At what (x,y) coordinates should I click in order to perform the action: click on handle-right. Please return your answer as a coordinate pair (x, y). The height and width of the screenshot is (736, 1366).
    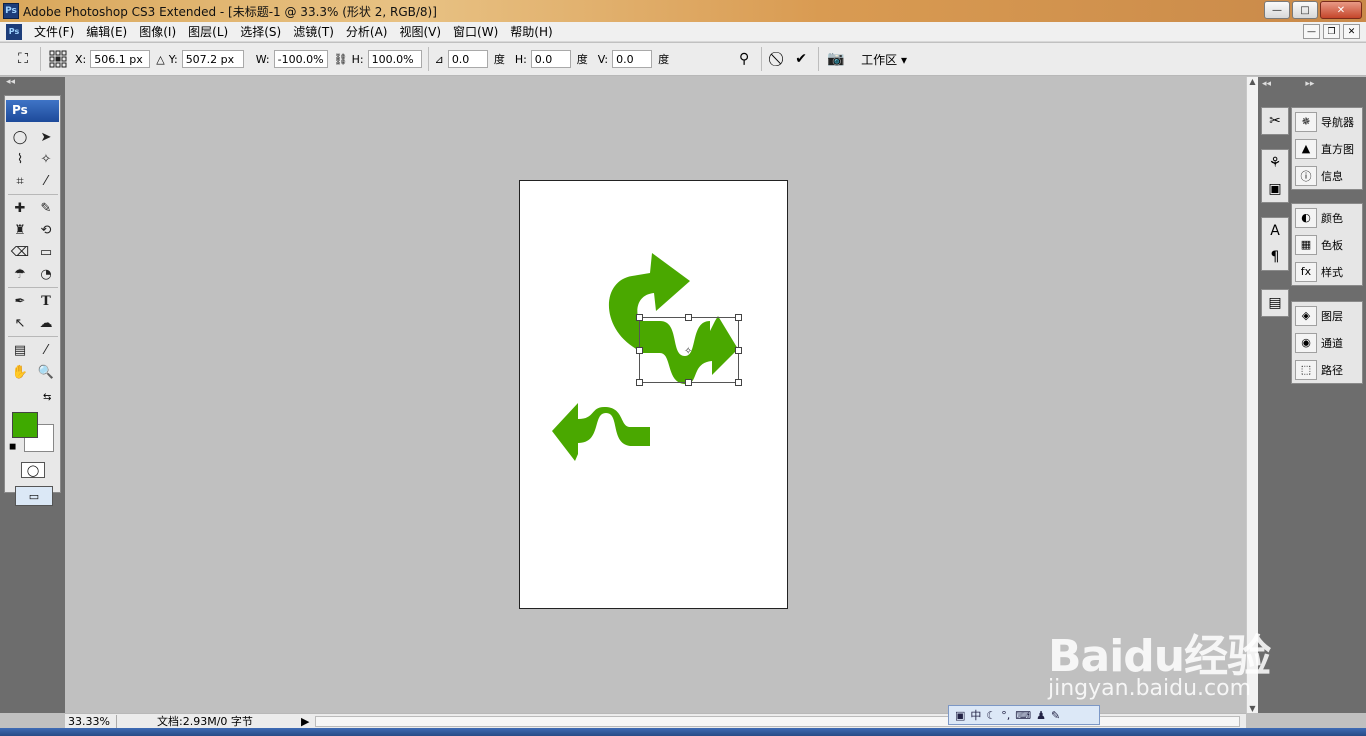
    Looking at the image, I should click on (738, 350).